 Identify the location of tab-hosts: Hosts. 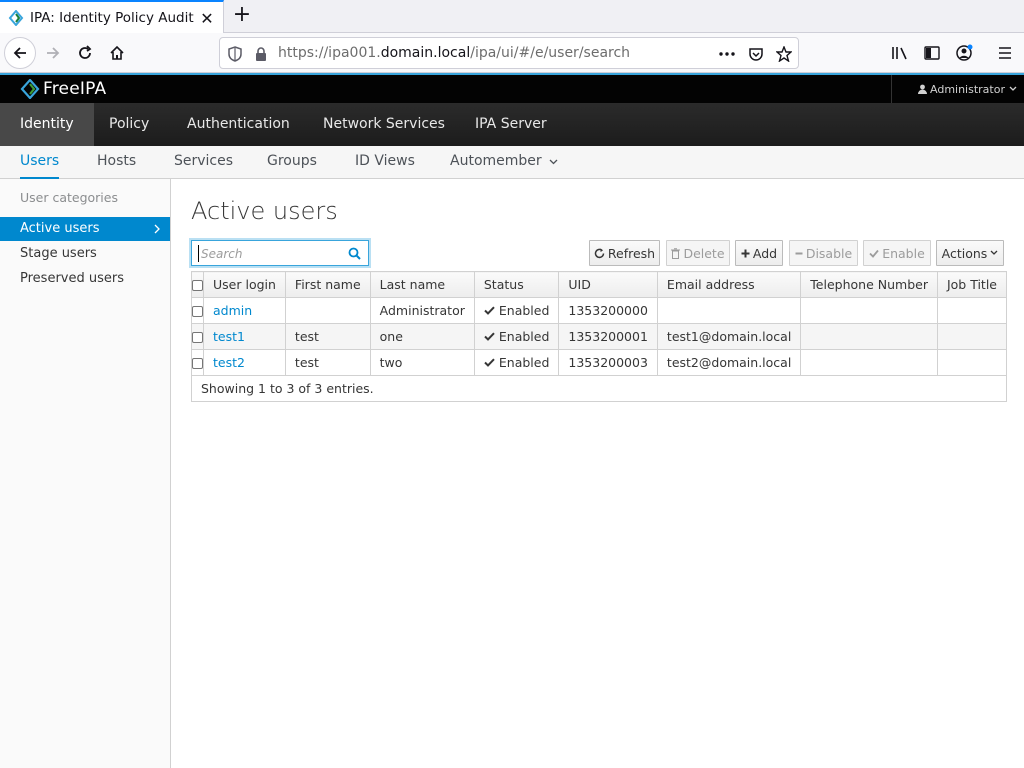
(116, 162).